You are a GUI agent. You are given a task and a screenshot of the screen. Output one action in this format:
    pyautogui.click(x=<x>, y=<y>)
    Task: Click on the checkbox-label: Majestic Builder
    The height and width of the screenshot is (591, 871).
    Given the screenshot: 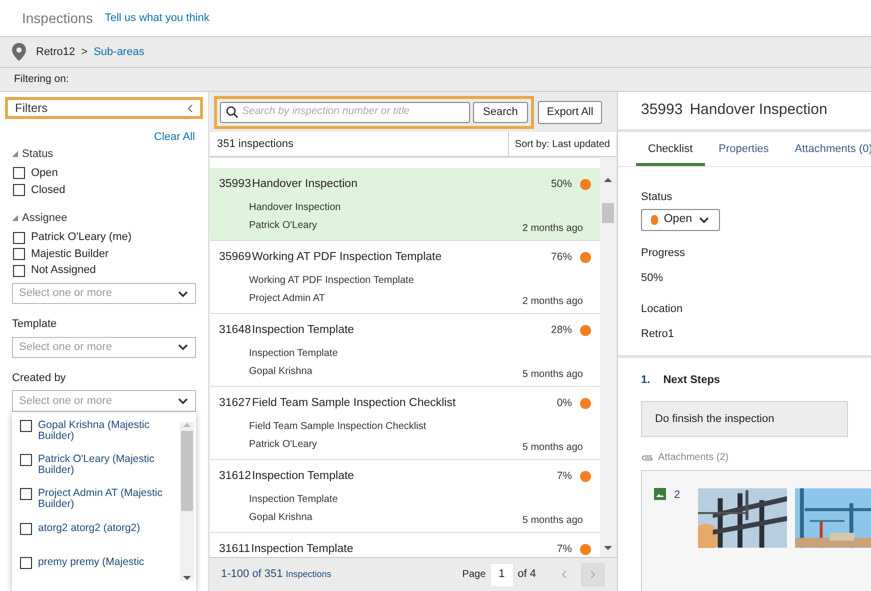 What is the action you would take?
    pyautogui.click(x=70, y=254)
    